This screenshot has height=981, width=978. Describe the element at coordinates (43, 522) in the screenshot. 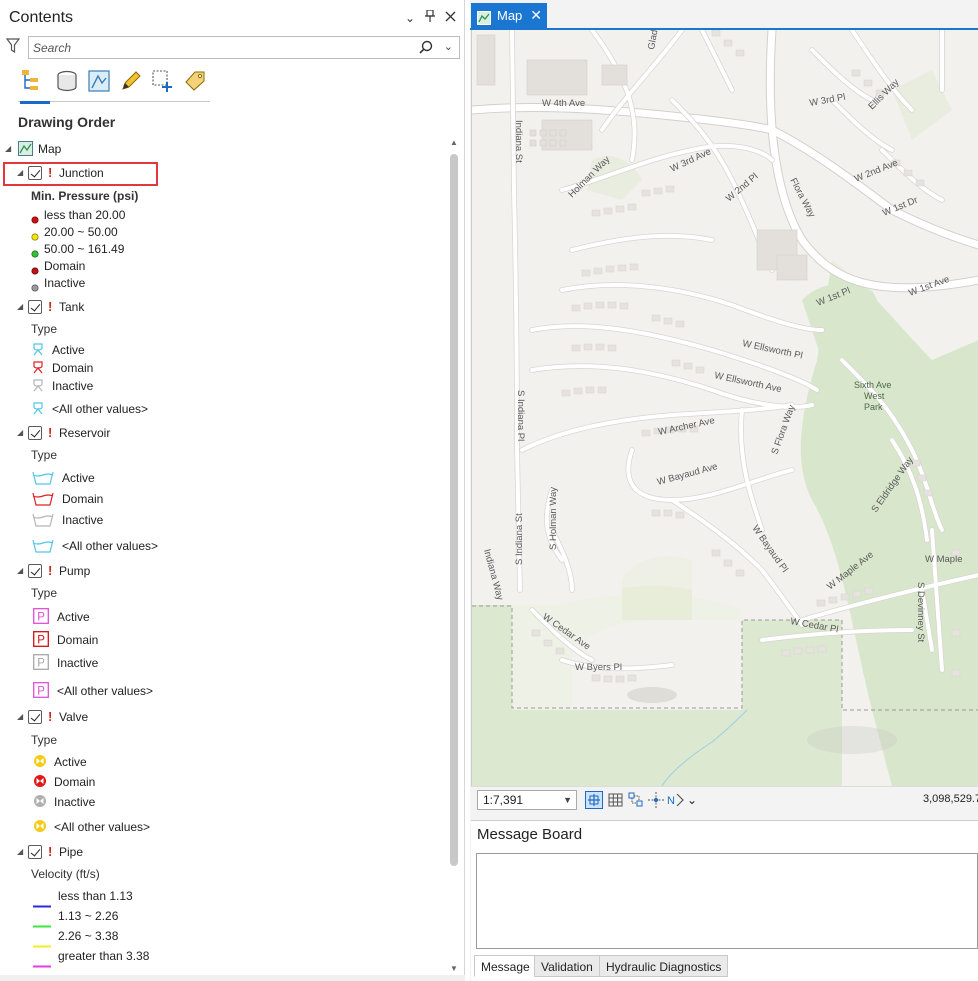

I see `reservoir-inactive-icon` at that location.